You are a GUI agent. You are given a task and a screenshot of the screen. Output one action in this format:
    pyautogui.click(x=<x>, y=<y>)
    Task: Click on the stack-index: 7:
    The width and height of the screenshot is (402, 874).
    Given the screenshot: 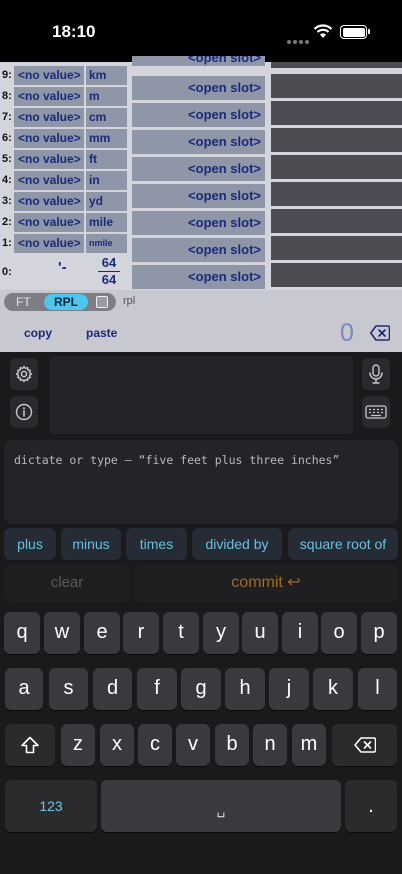 What is the action you would take?
    pyautogui.click(x=7, y=117)
    